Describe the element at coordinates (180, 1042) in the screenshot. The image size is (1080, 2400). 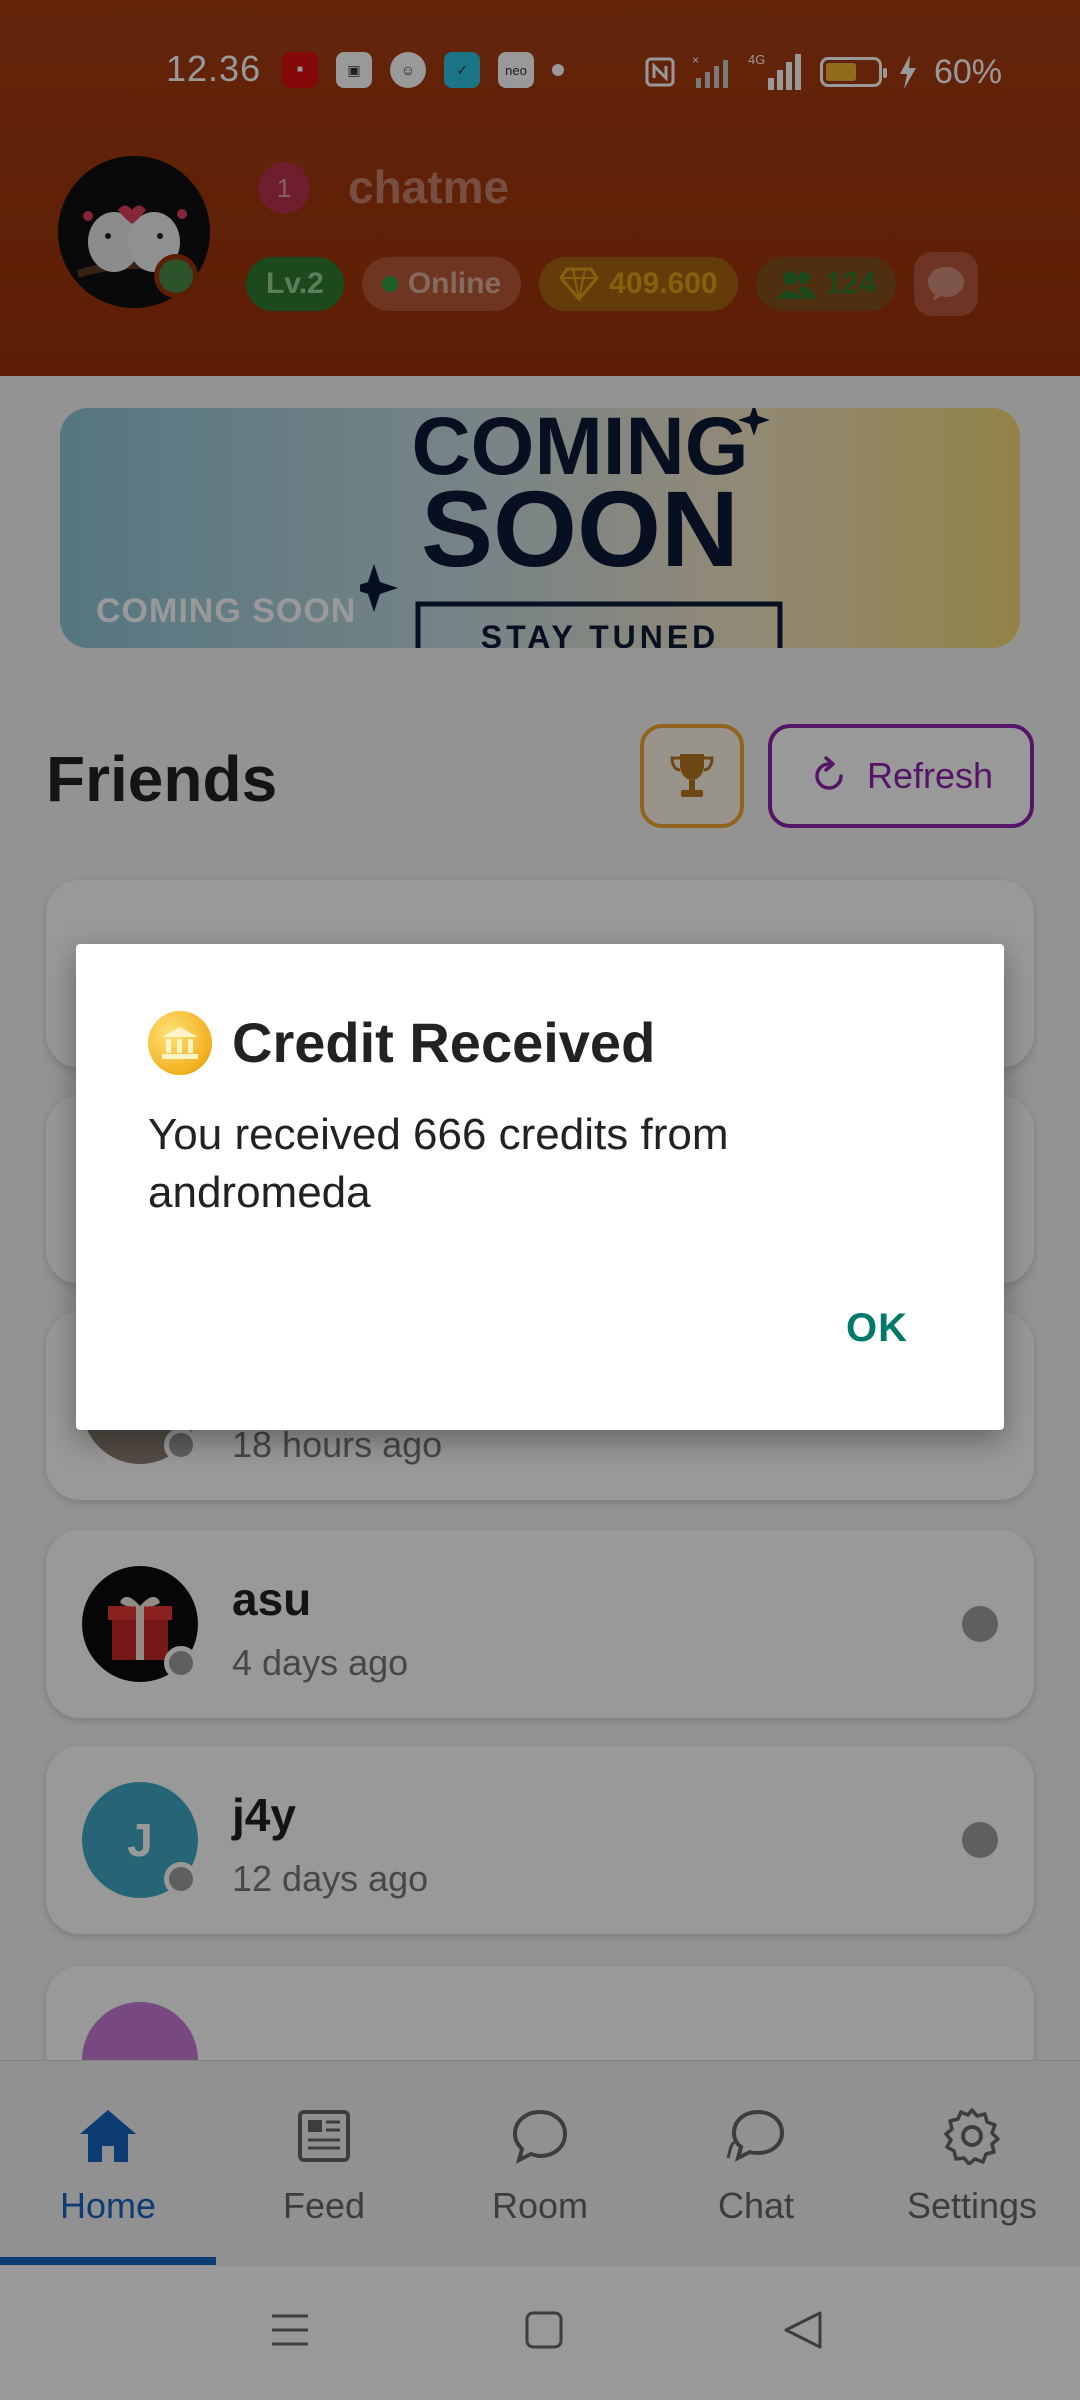
I see `coin-icon` at that location.